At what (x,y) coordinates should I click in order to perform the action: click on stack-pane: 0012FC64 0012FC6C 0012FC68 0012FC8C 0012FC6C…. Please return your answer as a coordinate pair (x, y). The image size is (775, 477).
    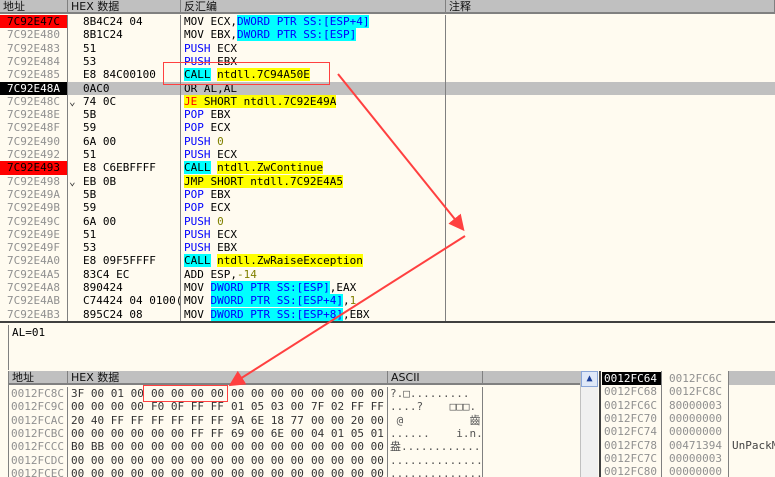
    Looking at the image, I should click on (687, 424).